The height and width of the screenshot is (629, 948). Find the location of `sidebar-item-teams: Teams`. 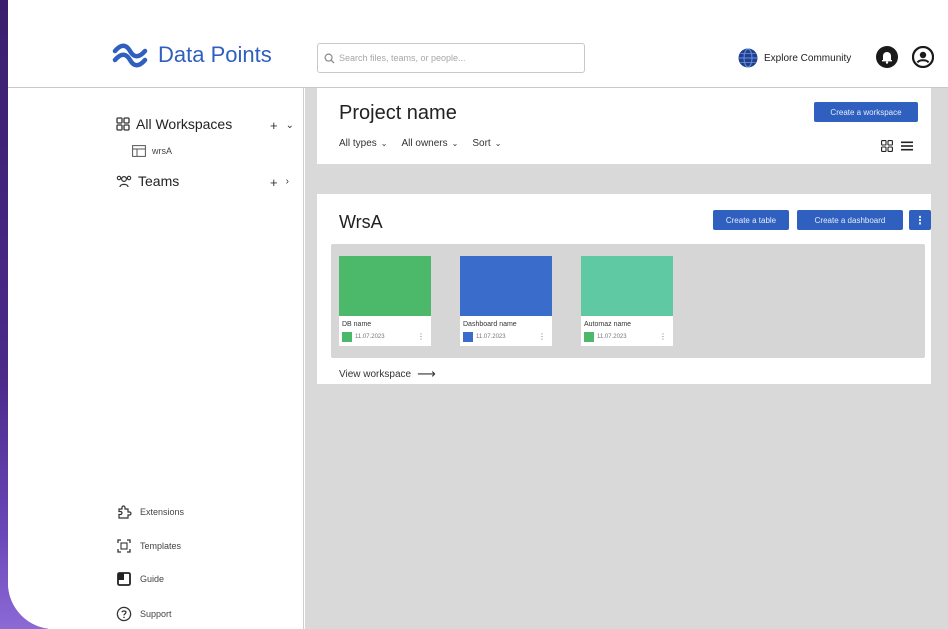

sidebar-item-teams: Teams is located at coordinates (147, 181).